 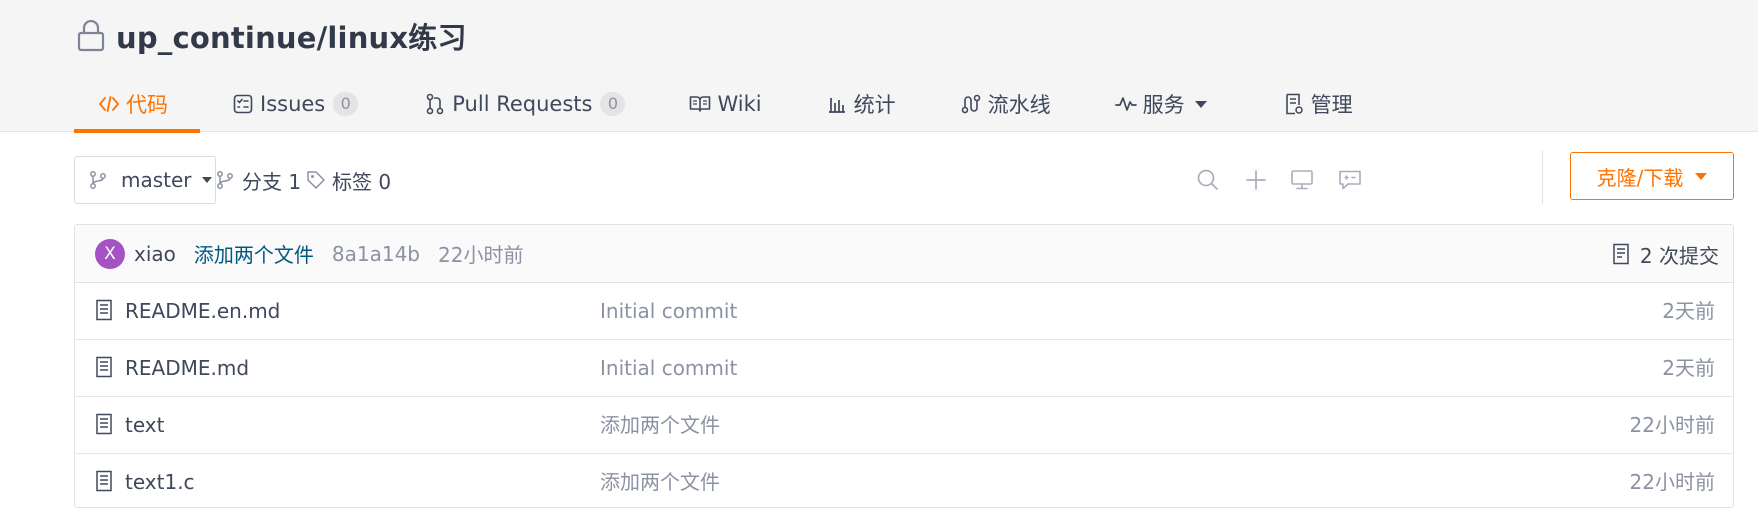 What do you see at coordinates (1163, 105) in the screenshot?
I see `tab-services-label: 服务` at bounding box center [1163, 105].